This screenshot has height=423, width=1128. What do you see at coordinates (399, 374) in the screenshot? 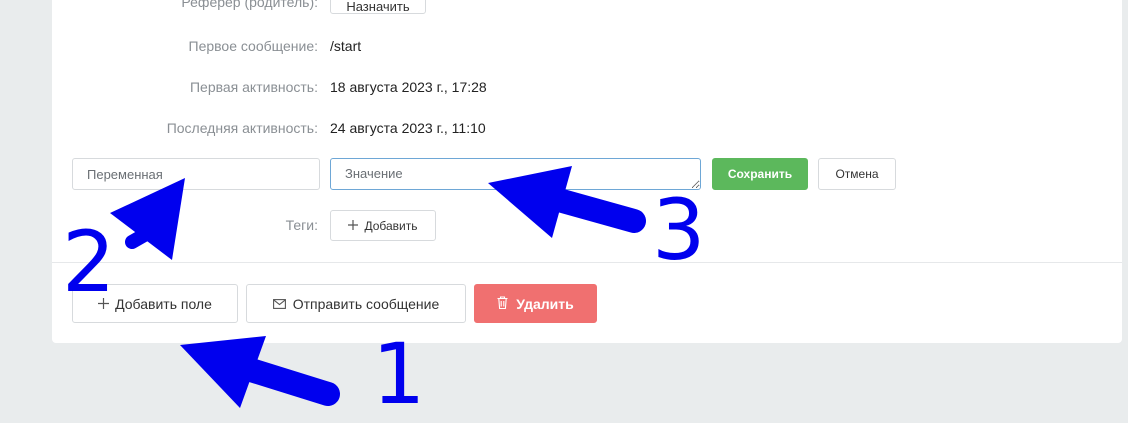
I see `annotation-number-1: 1` at bounding box center [399, 374].